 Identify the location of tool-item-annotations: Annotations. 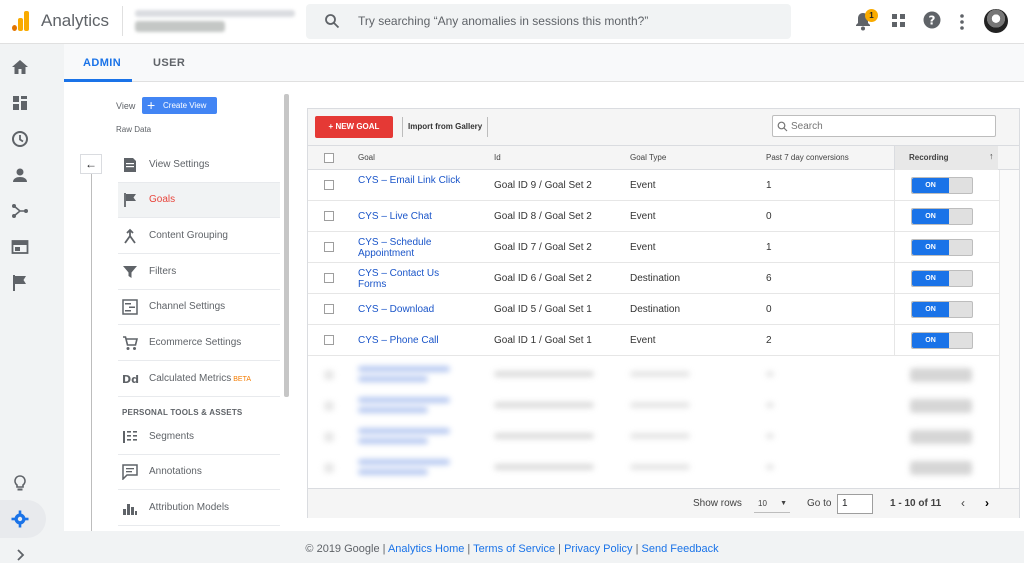
(199, 472).